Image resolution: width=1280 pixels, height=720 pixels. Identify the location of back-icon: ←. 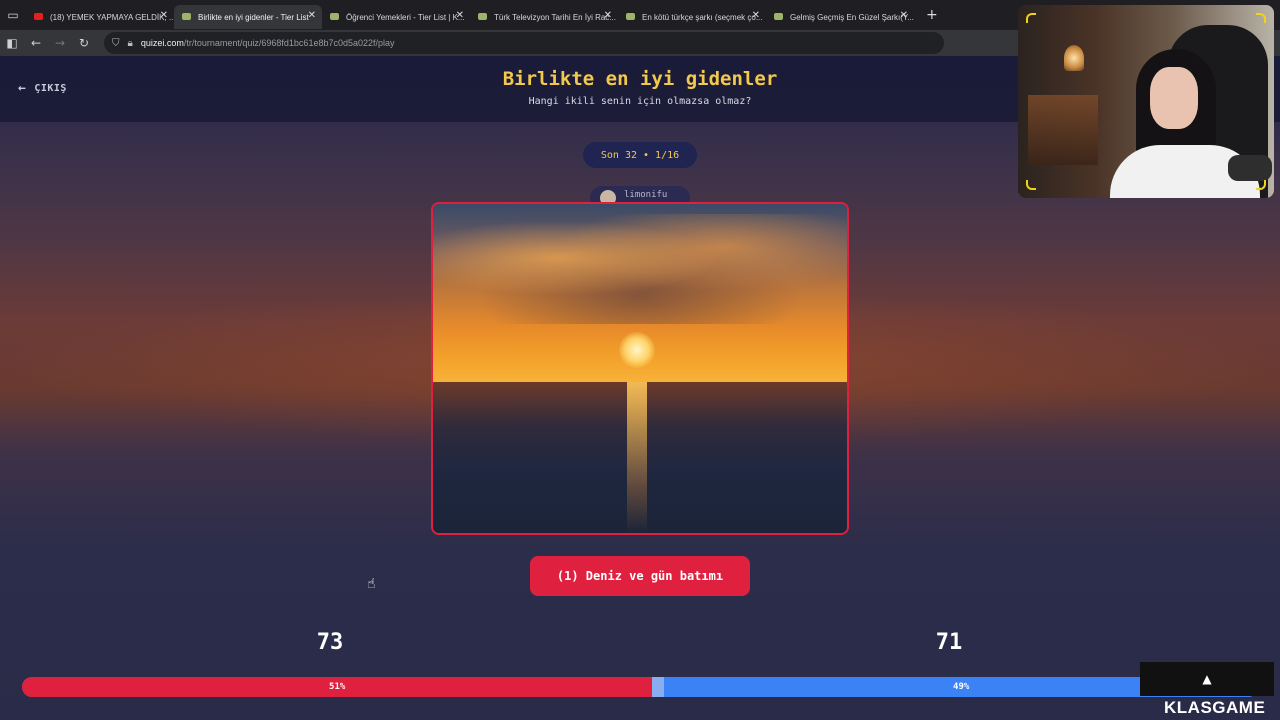
(36, 43).